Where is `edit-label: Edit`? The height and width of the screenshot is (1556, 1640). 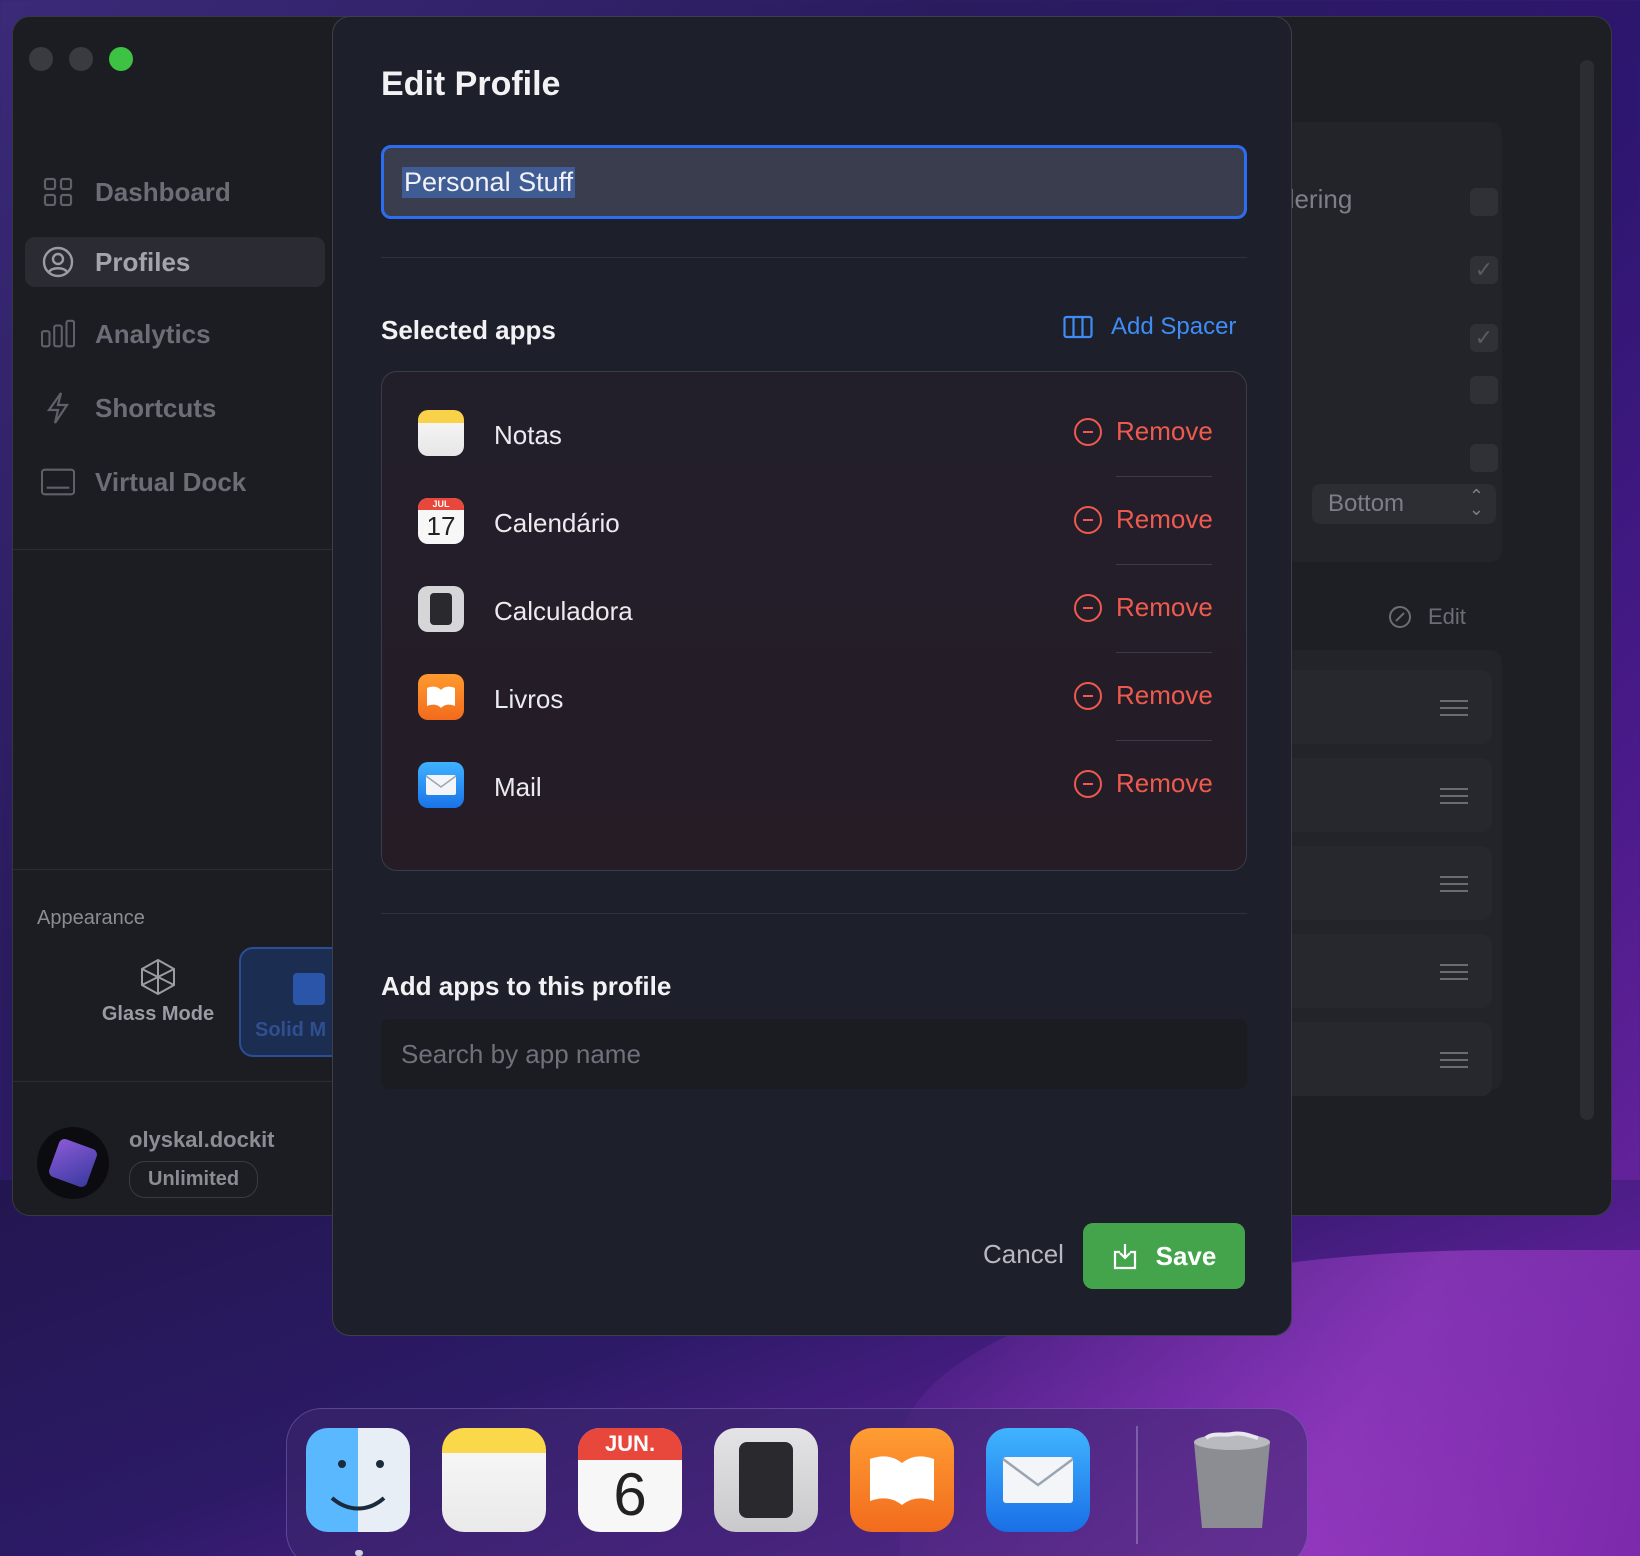 edit-label: Edit is located at coordinates (1447, 616).